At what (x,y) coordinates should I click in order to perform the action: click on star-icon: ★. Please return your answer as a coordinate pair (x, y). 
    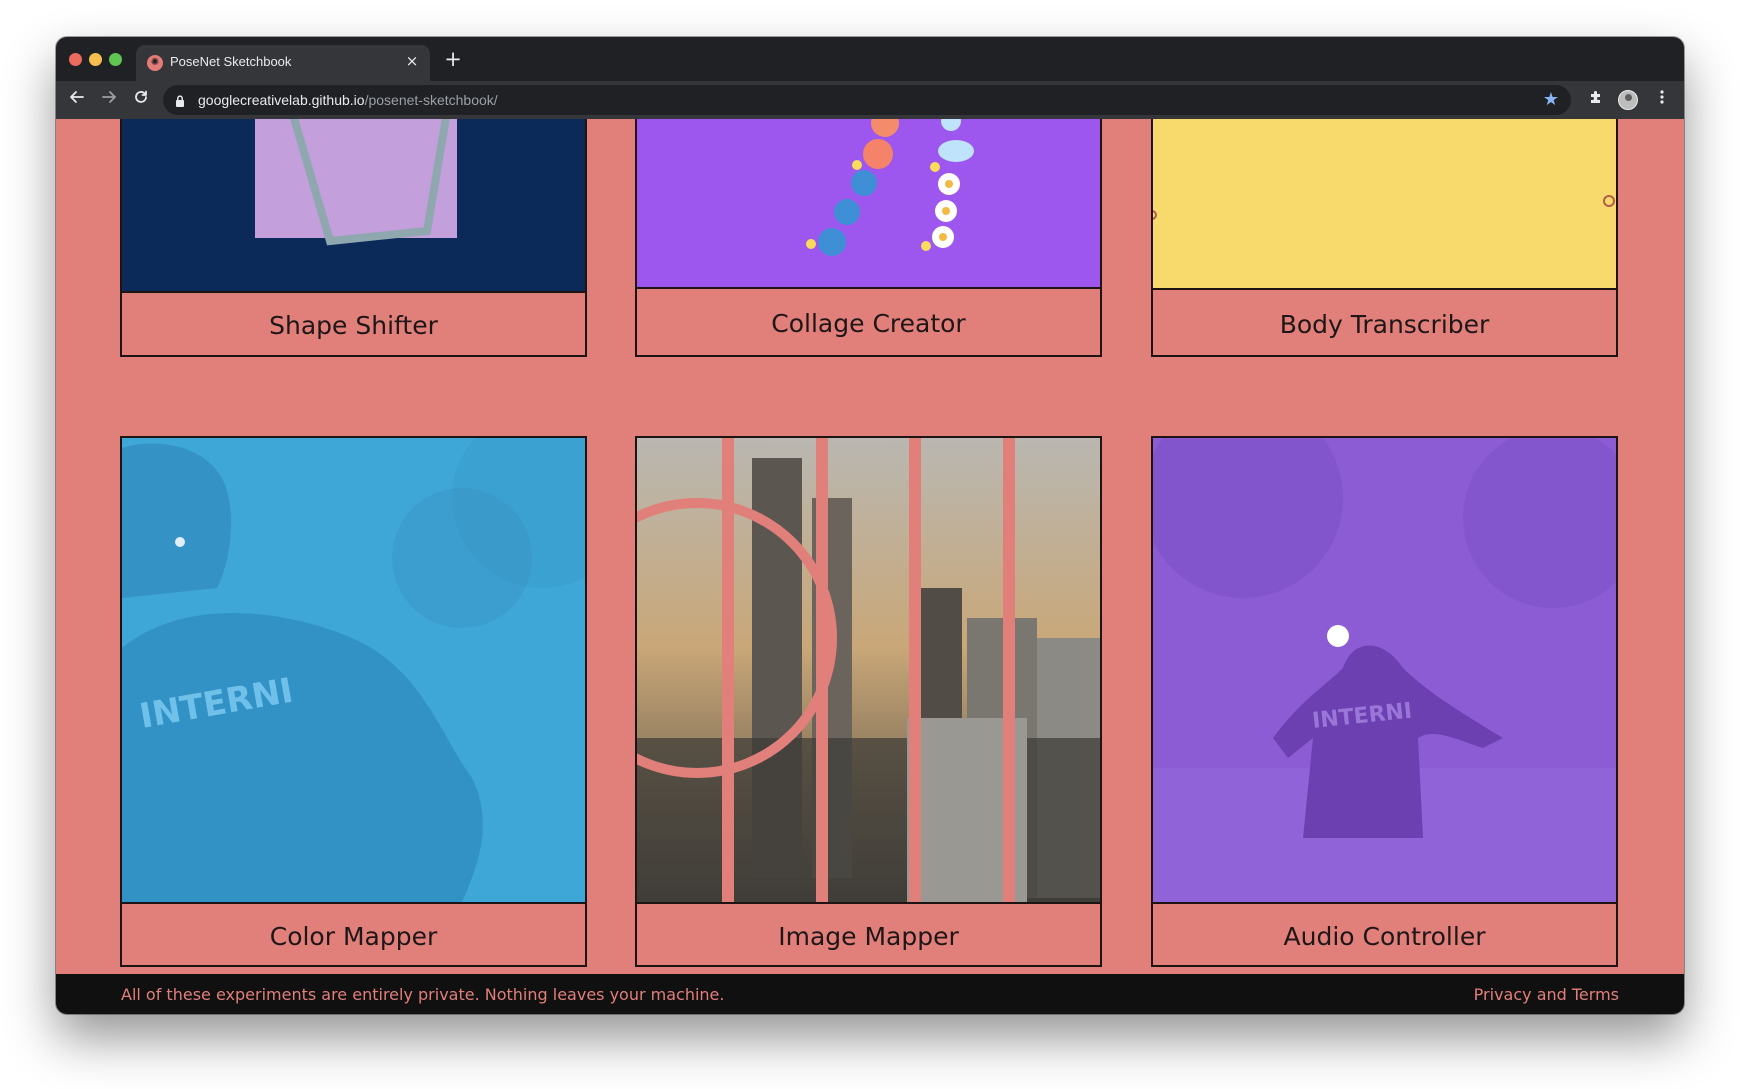
    Looking at the image, I should click on (1551, 100).